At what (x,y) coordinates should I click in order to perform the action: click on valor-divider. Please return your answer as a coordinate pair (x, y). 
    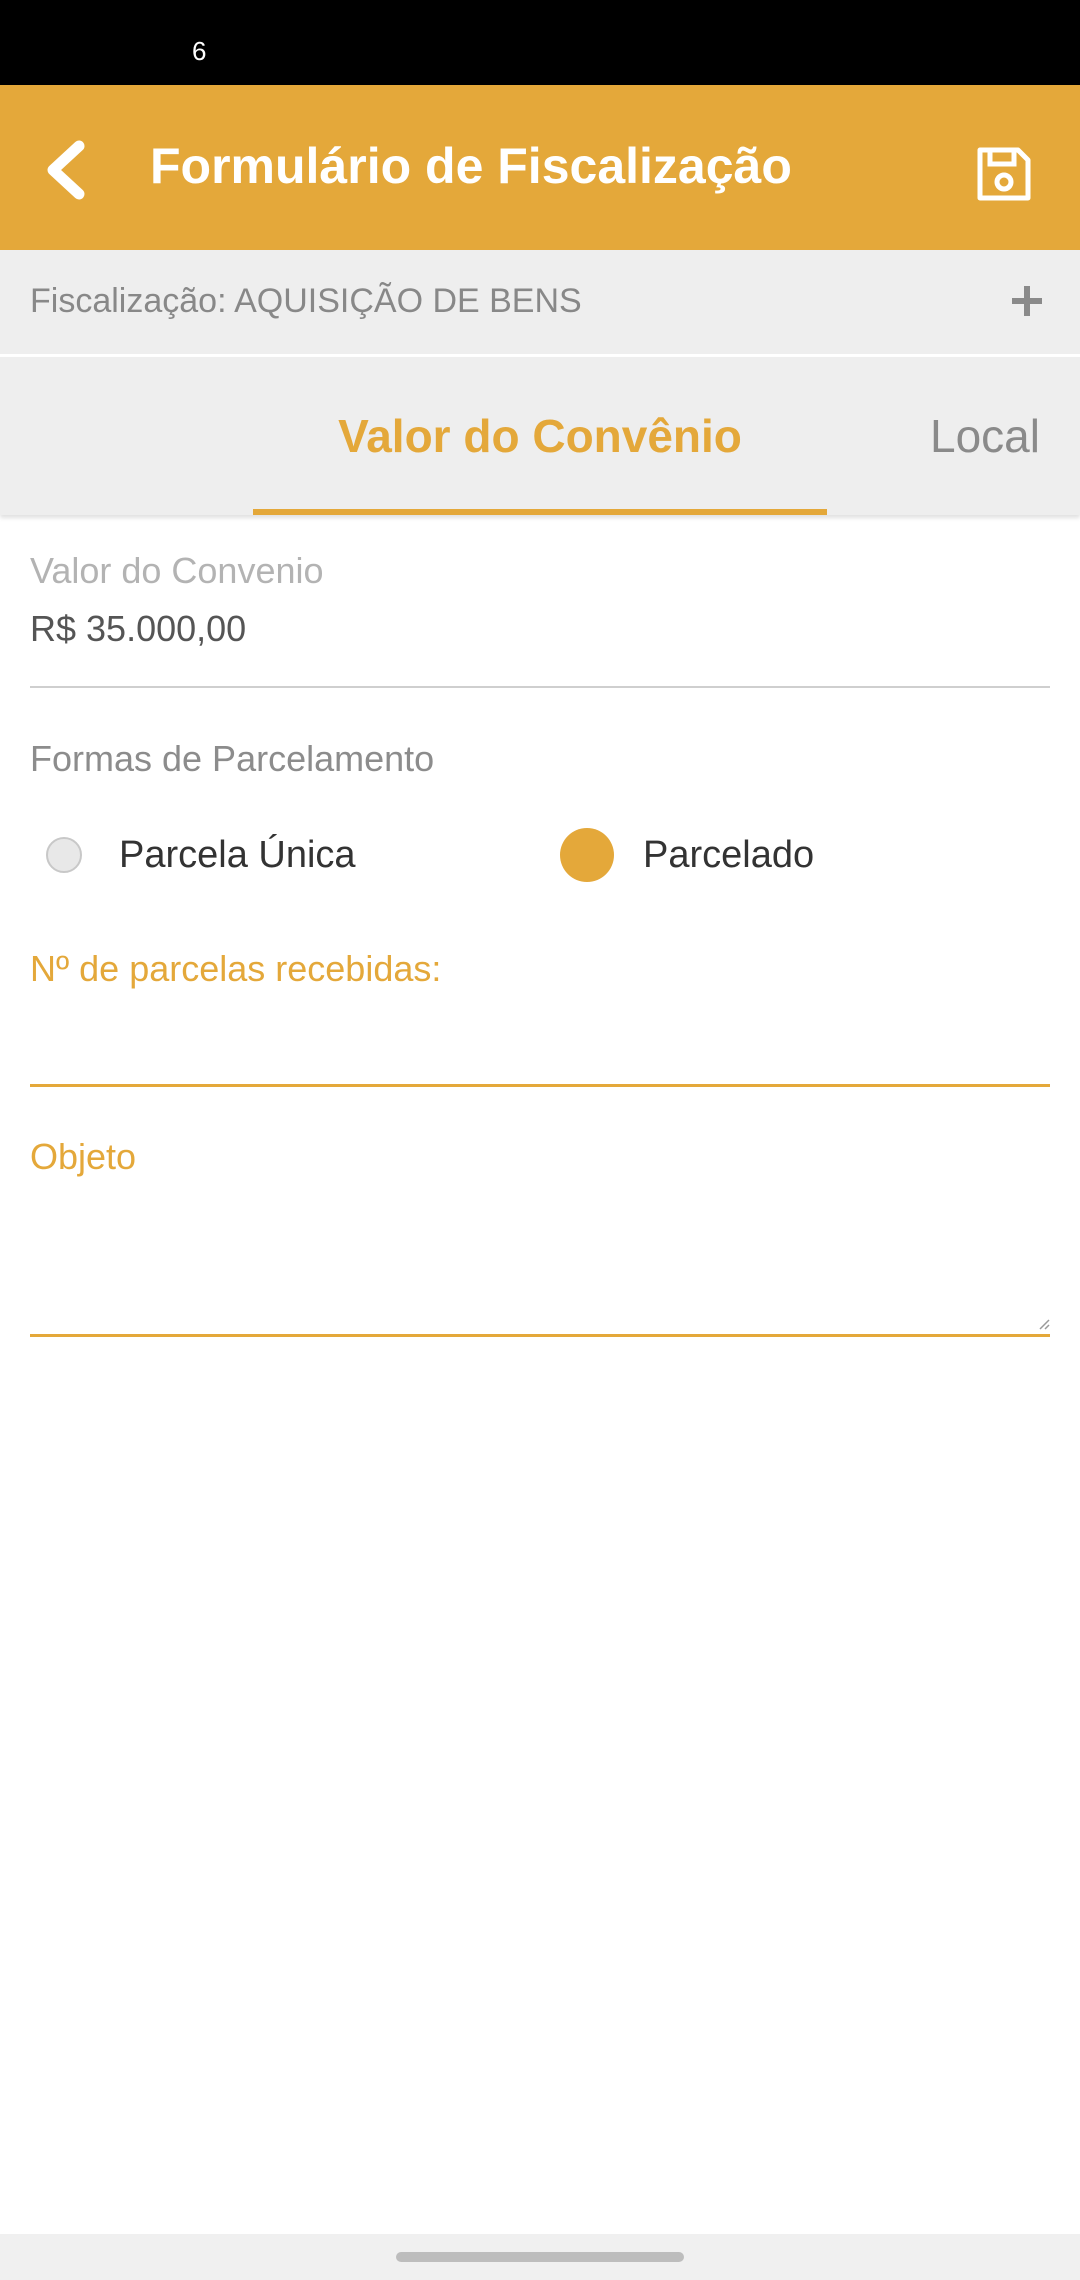
    Looking at the image, I should click on (540, 687).